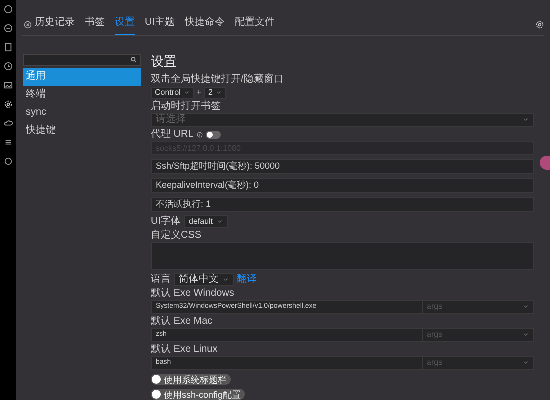 The image size is (550, 400). I want to click on tab: 配置文件, so click(255, 26).